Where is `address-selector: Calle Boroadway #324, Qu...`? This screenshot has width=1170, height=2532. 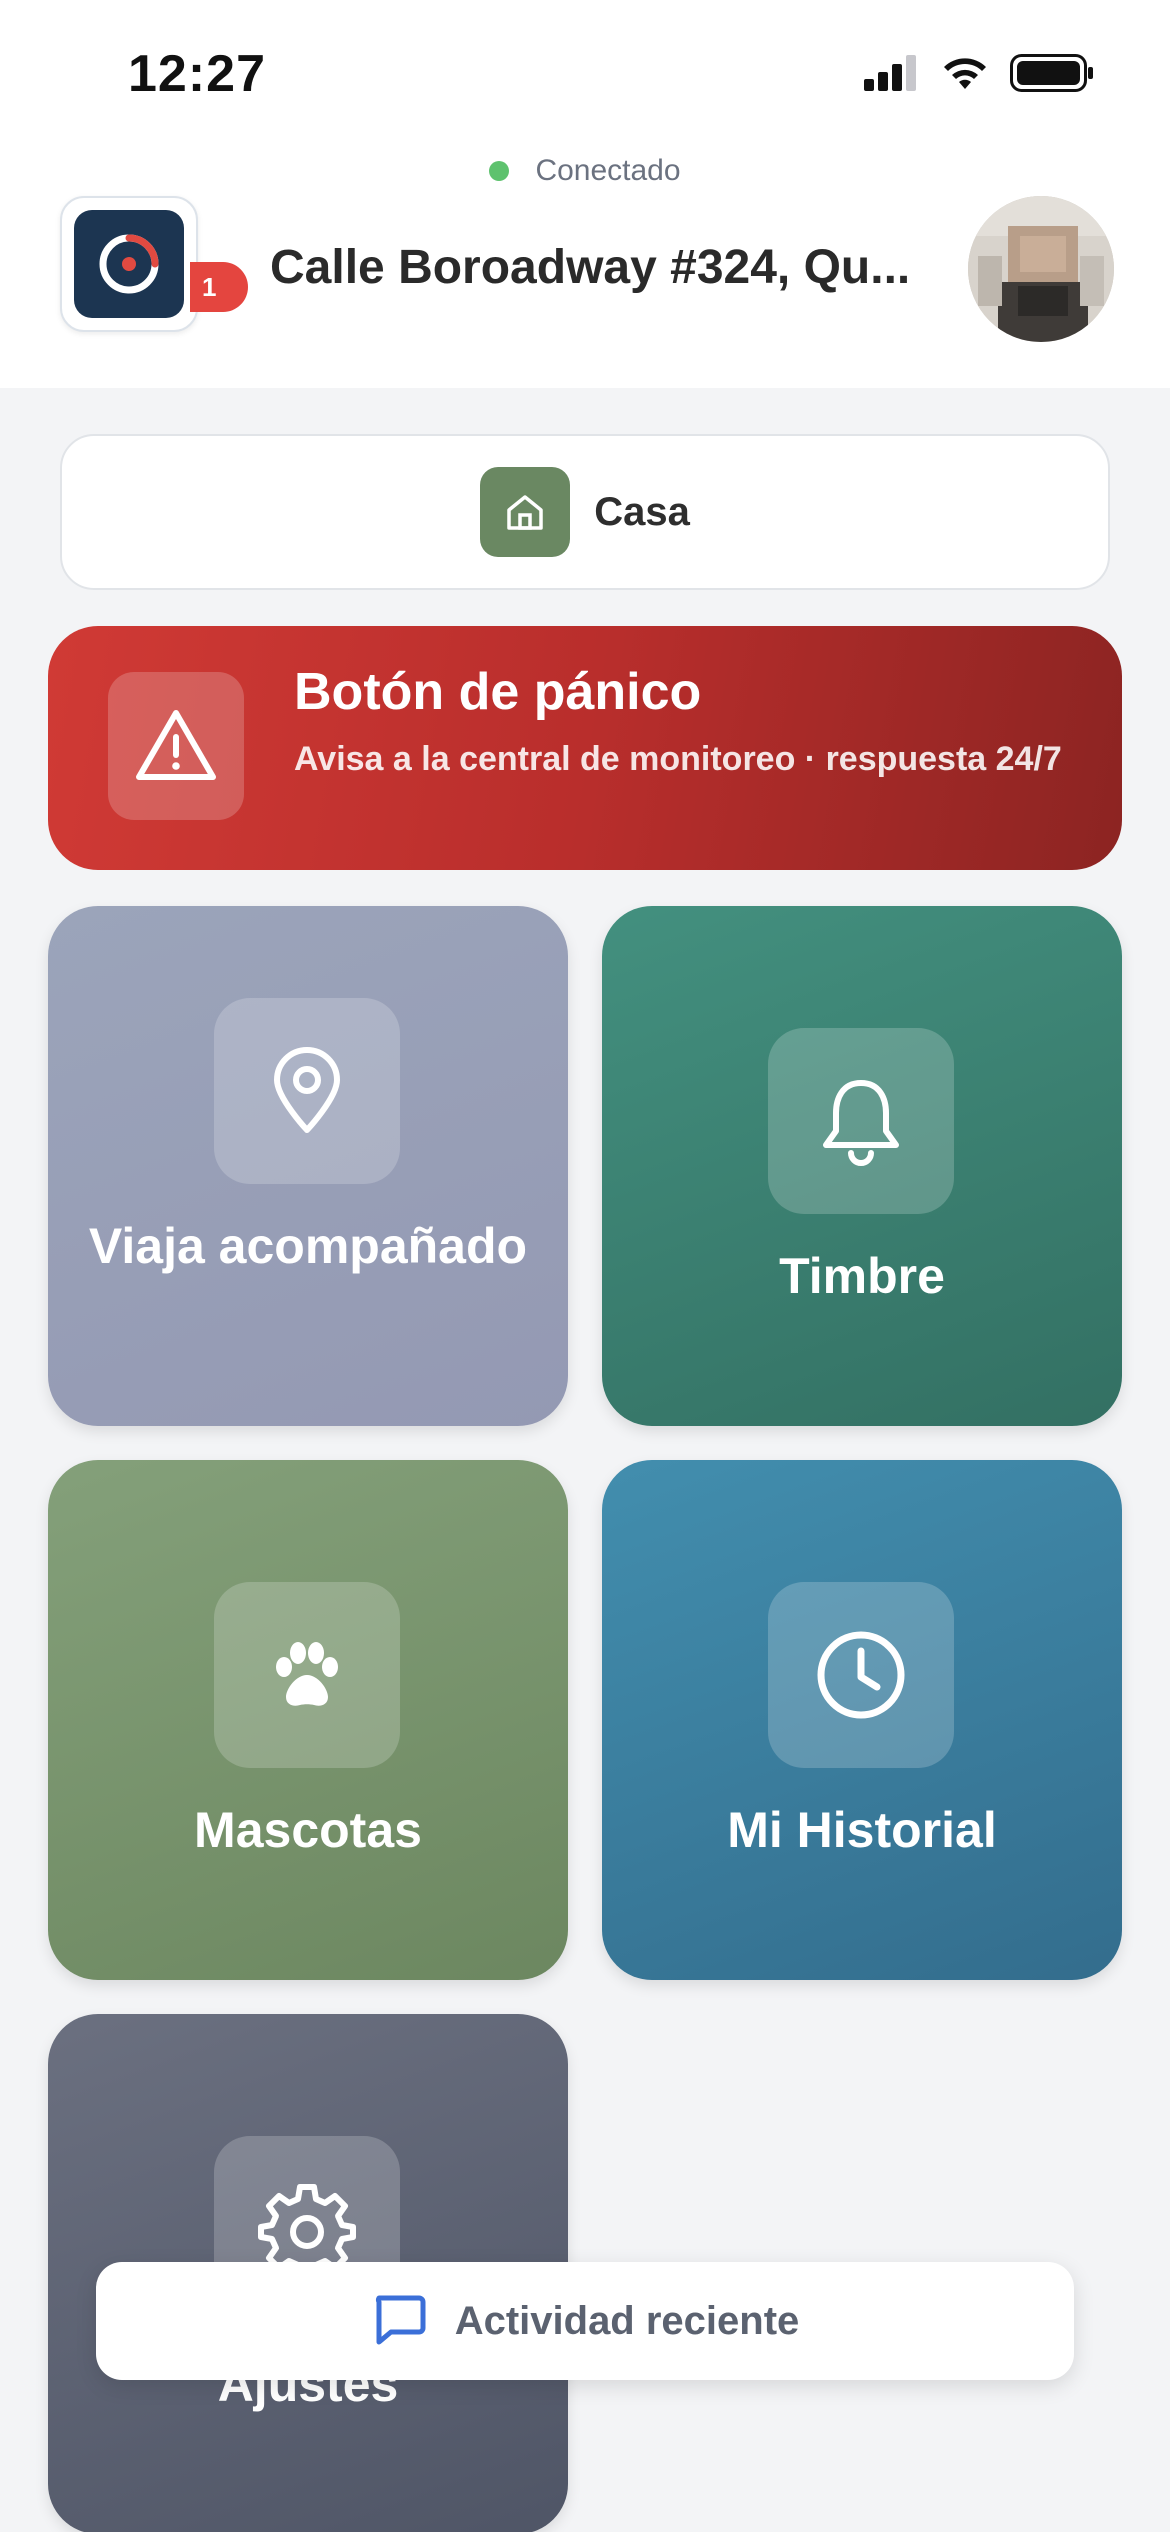 address-selector: Calle Boroadway #324, Qu... is located at coordinates (595, 267).